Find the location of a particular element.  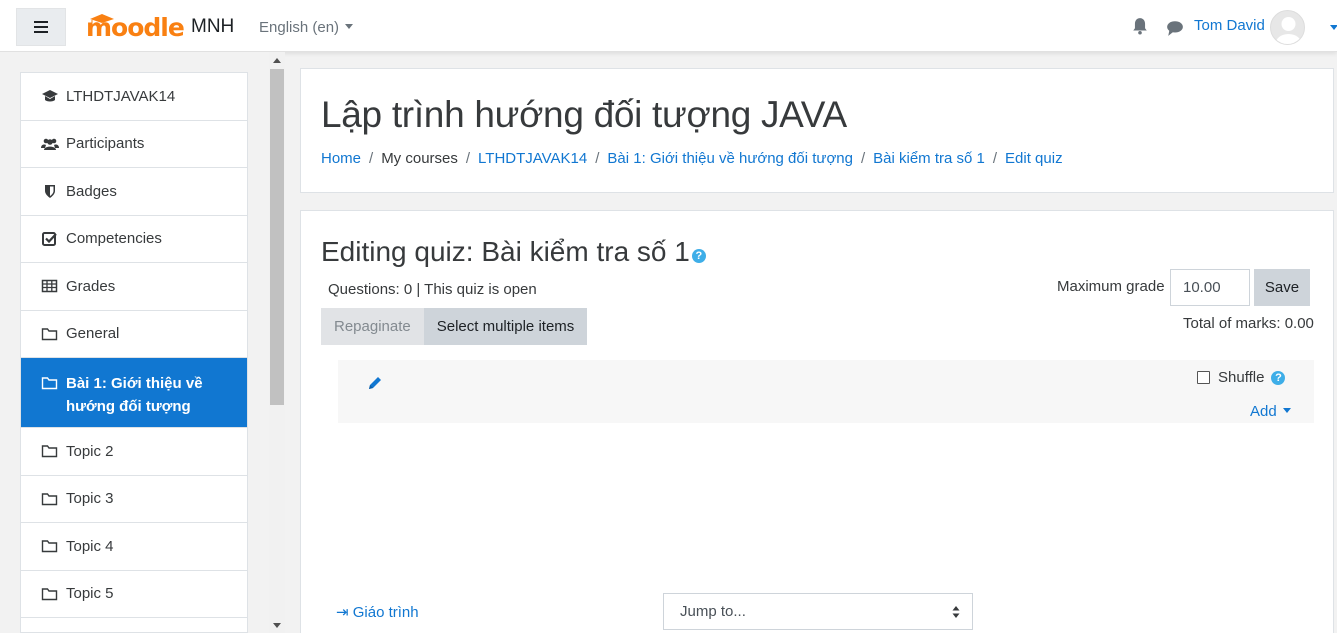

drawer-item-topic-5: Topic 5 is located at coordinates (134, 594).